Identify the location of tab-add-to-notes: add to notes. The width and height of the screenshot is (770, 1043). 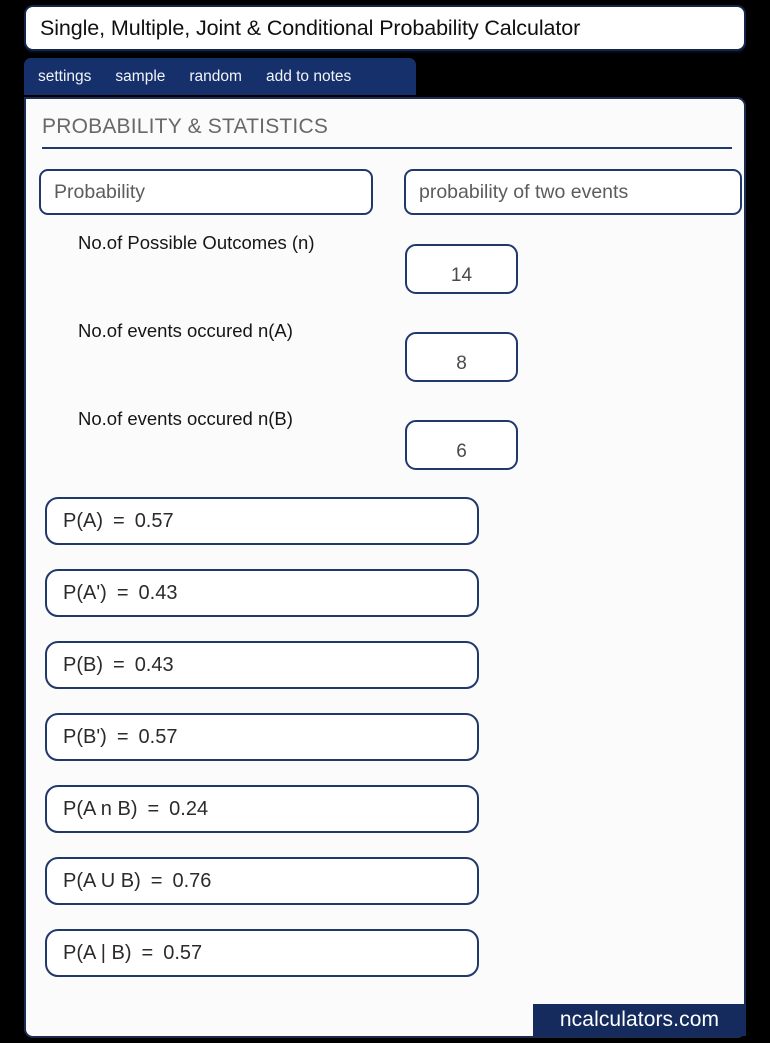
(308, 77).